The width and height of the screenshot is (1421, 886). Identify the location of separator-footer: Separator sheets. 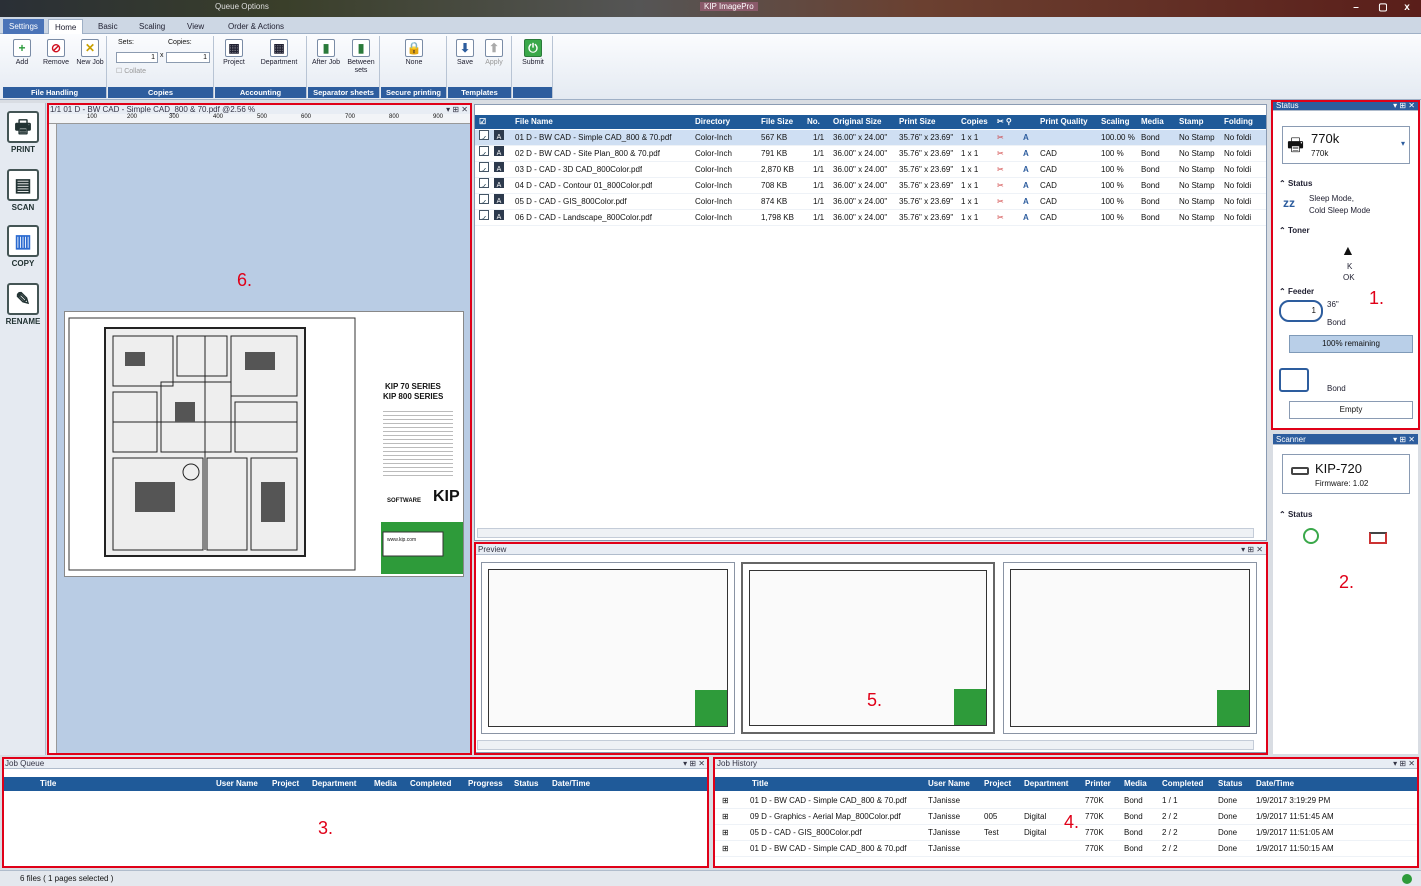
(343, 92).